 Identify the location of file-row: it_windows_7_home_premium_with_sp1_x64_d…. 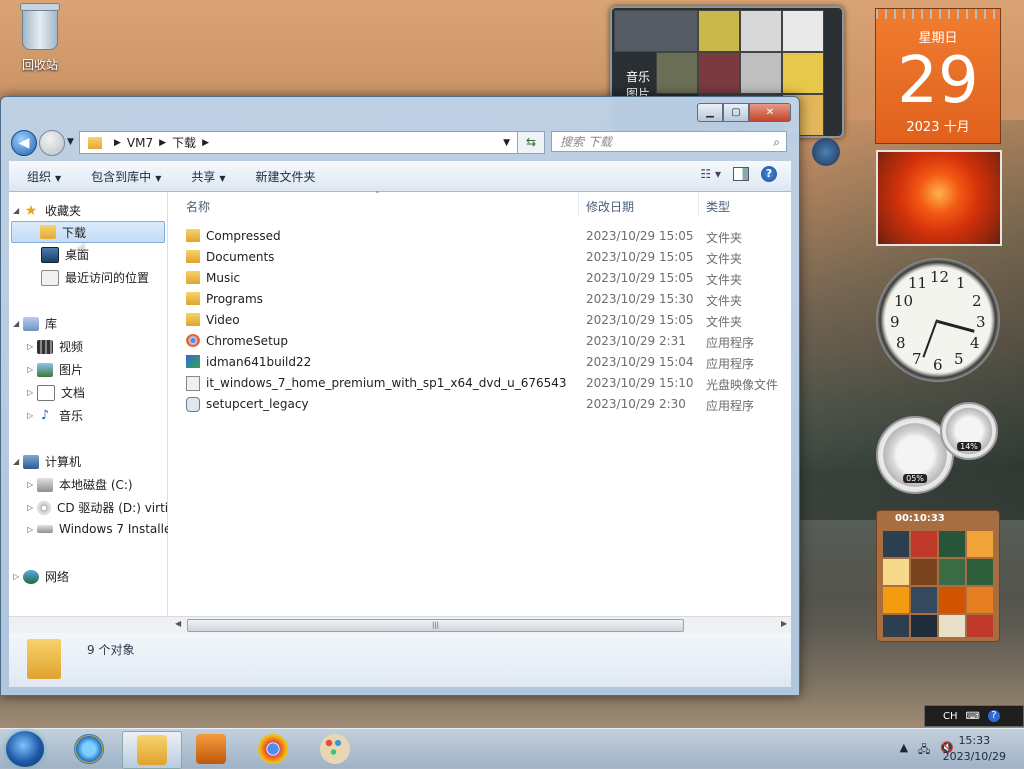
(482, 383).